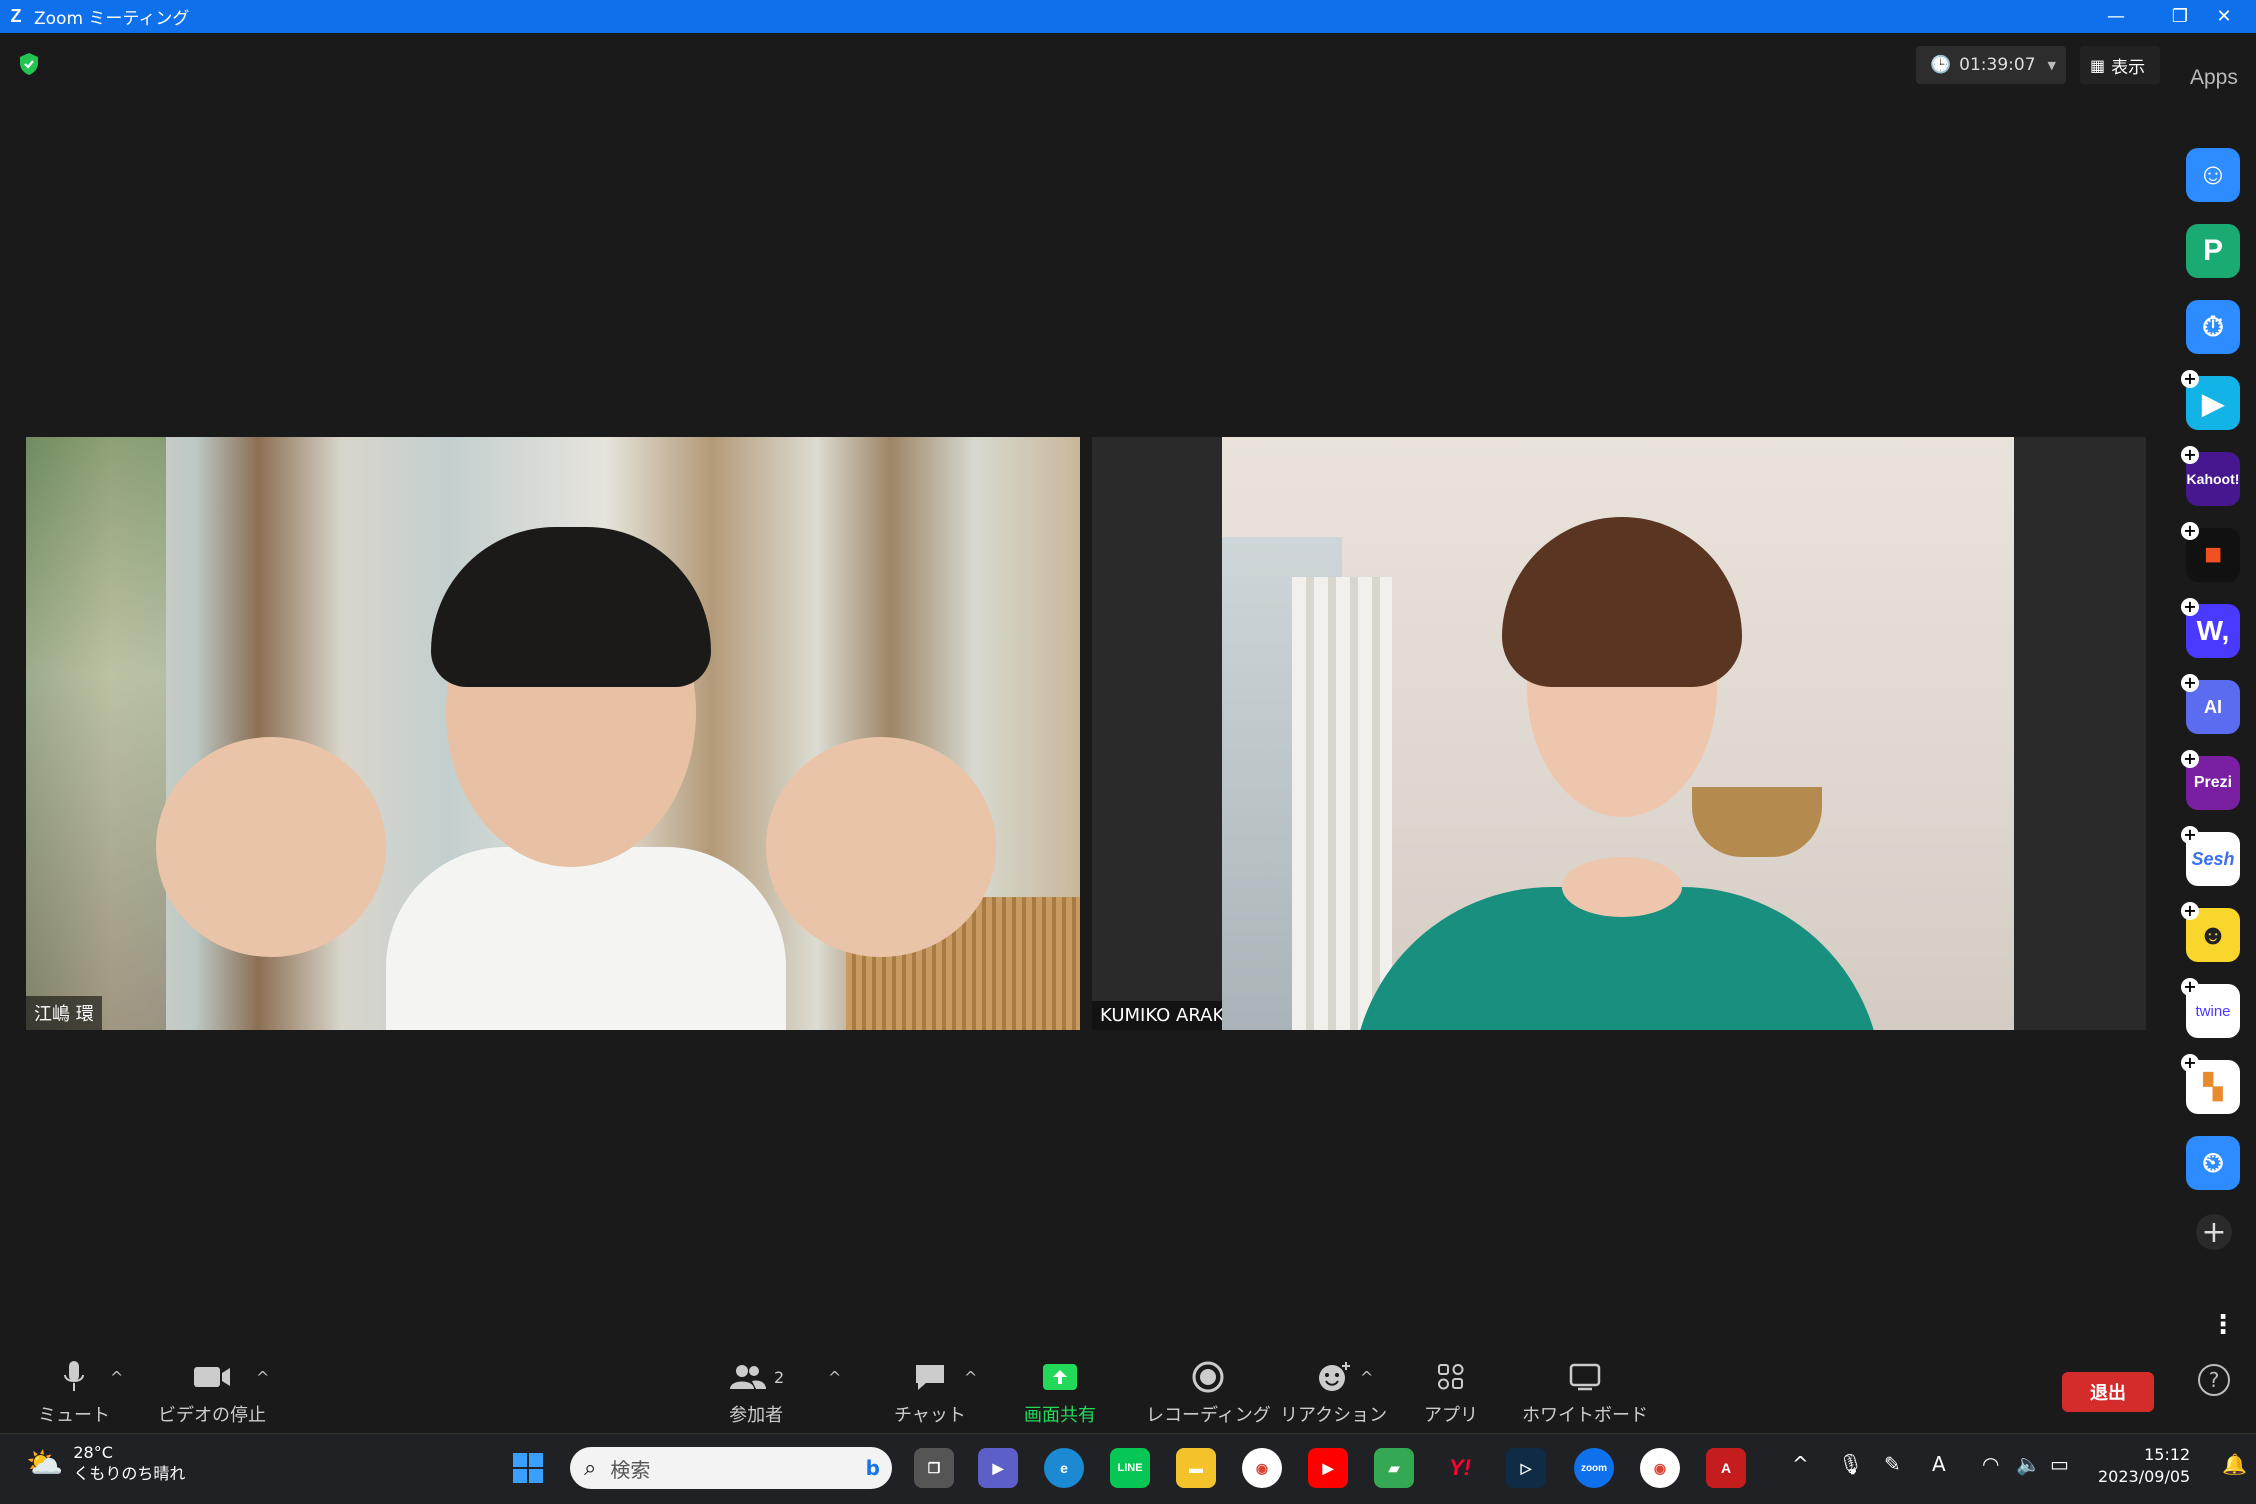 The height and width of the screenshot is (1504, 2256). Describe the element at coordinates (1800, 1464) in the screenshot. I see `show-hidden-icons-chevron-icon: ^` at that location.